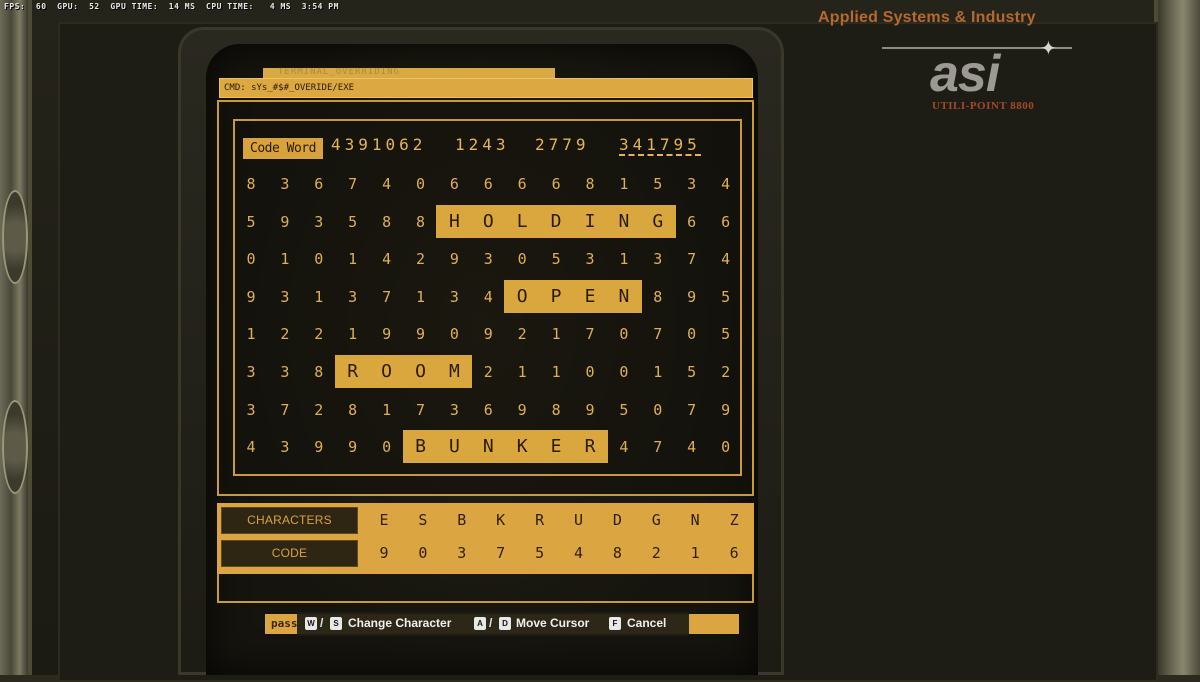  What do you see at coordinates (284, 623) in the screenshot?
I see `hint-prefix-text: pass` at bounding box center [284, 623].